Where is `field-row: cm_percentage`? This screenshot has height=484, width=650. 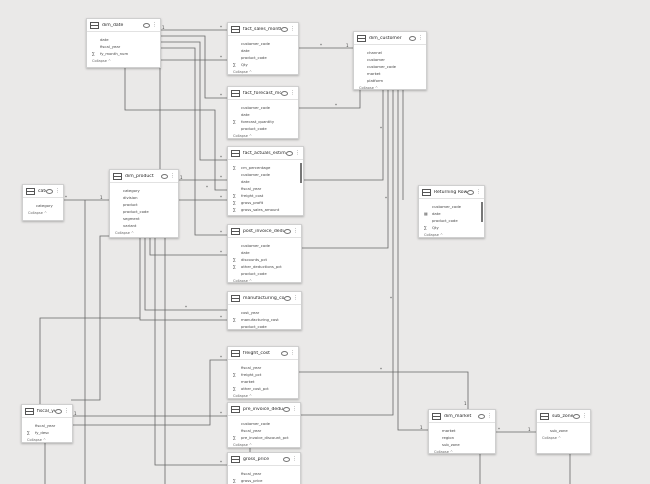 field-row: cm_percentage is located at coordinates (265, 167).